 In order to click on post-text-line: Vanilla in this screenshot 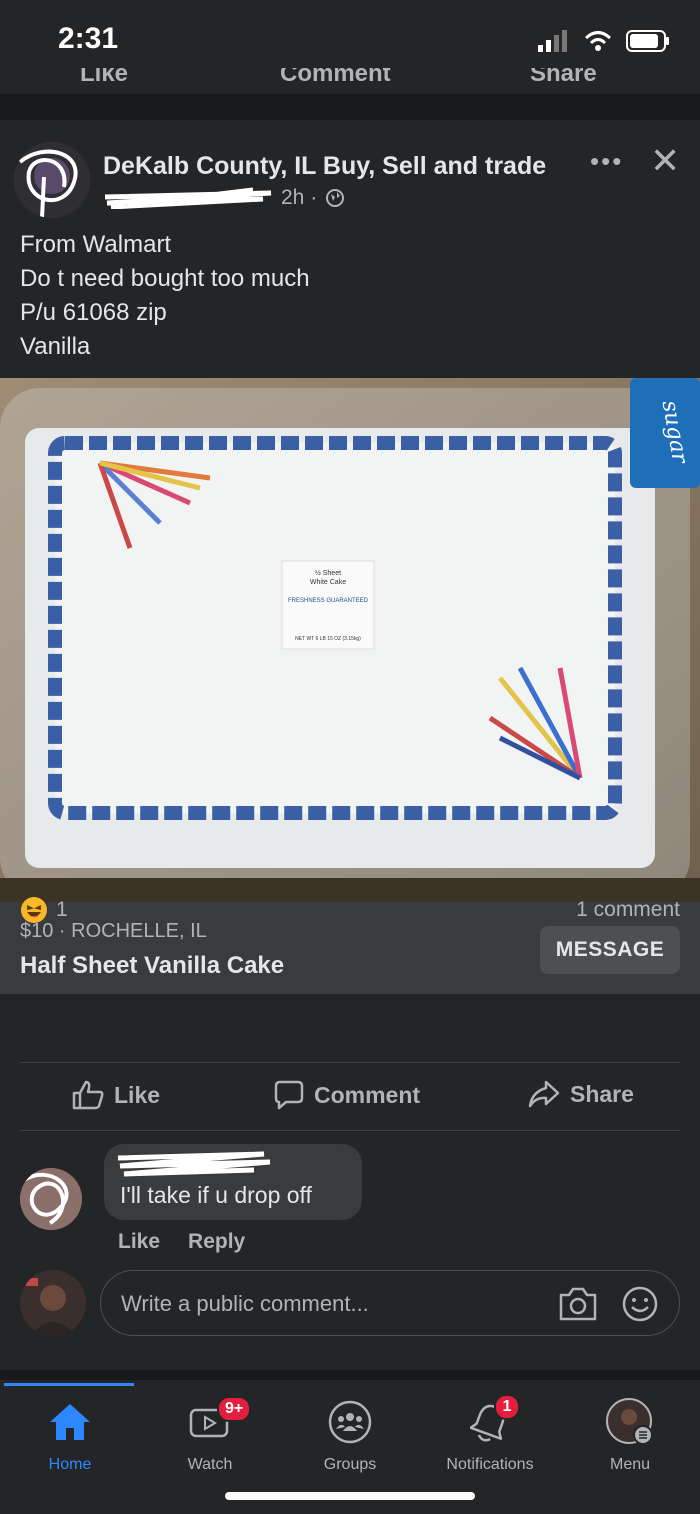, I will do `click(55, 346)`.